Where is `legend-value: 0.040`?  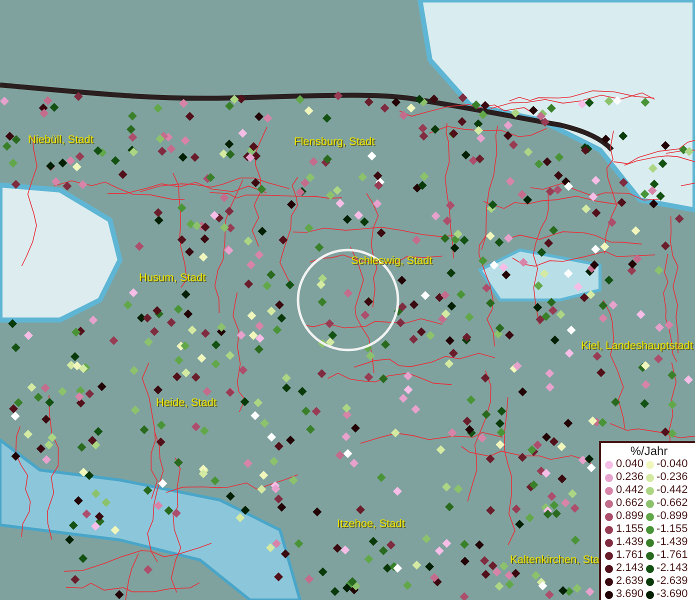
legend-value: 0.040 is located at coordinates (630, 464).